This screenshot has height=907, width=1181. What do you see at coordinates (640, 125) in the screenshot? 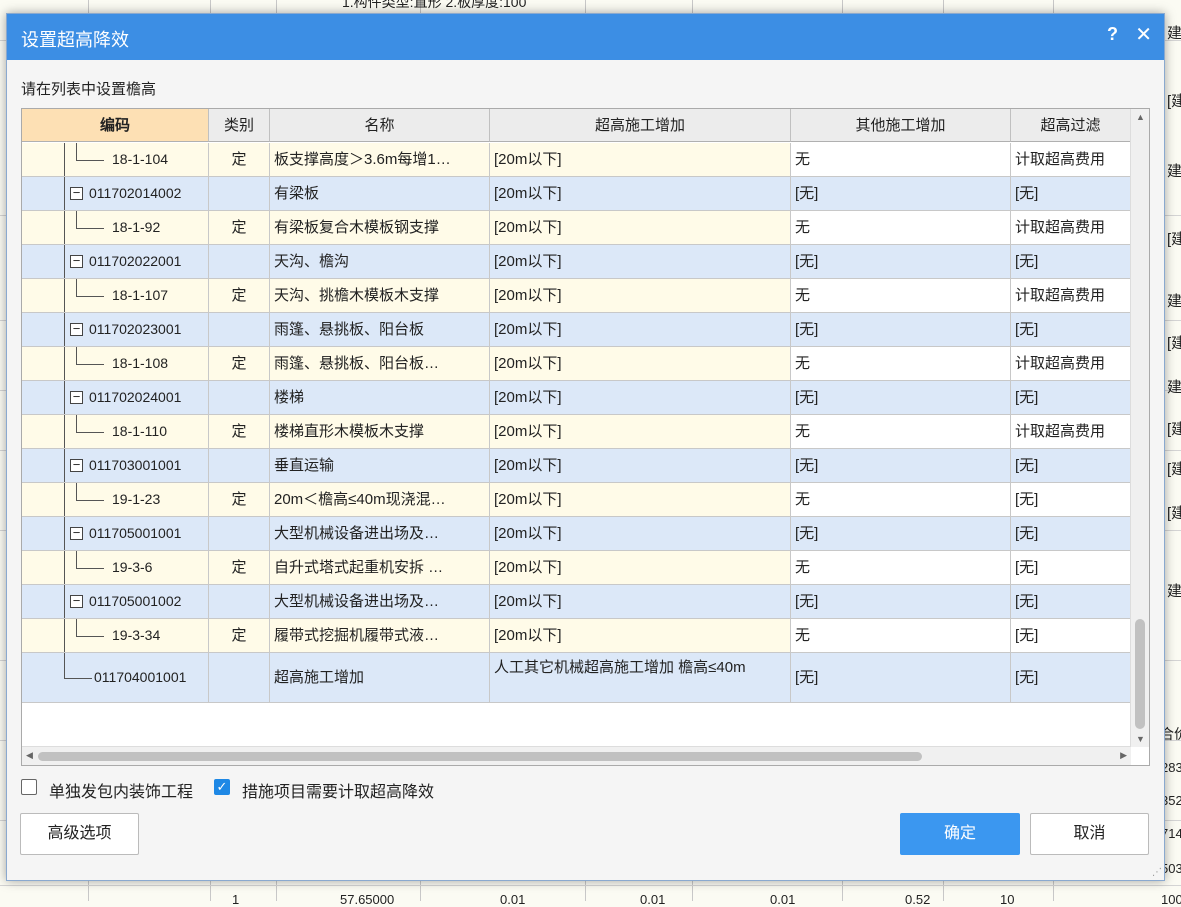
I see `column-header-3: 超高施工增加` at bounding box center [640, 125].